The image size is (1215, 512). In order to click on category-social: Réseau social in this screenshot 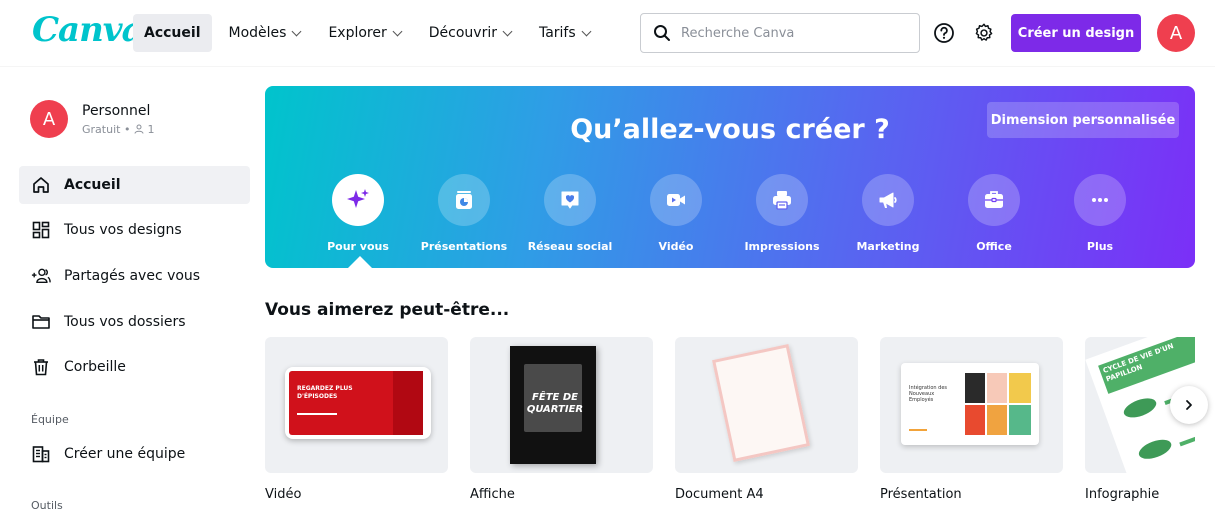, I will do `click(570, 213)`.